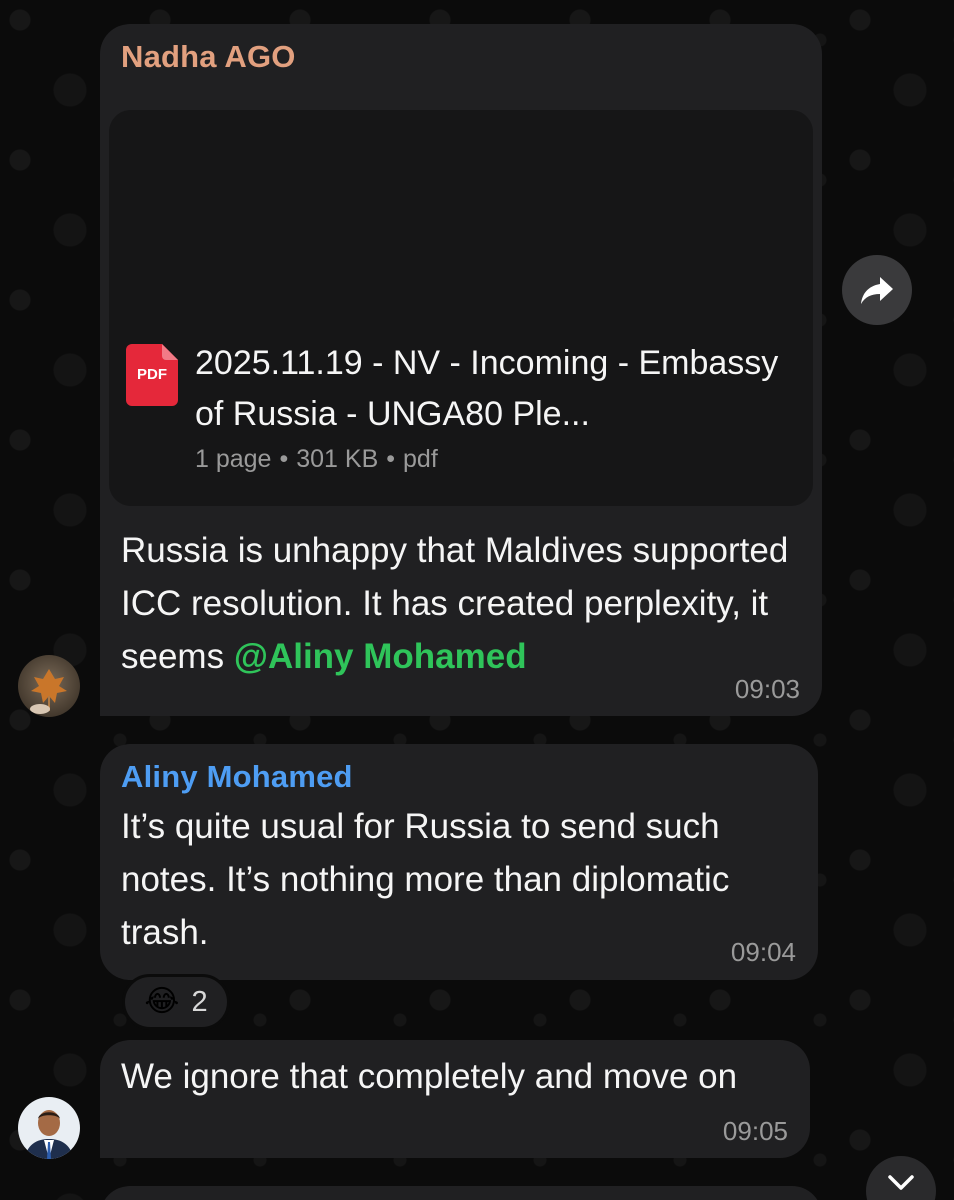 The height and width of the screenshot is (1200, 954). I want to click on mention-link: @Aliny Mohamed, so click(380, 656).